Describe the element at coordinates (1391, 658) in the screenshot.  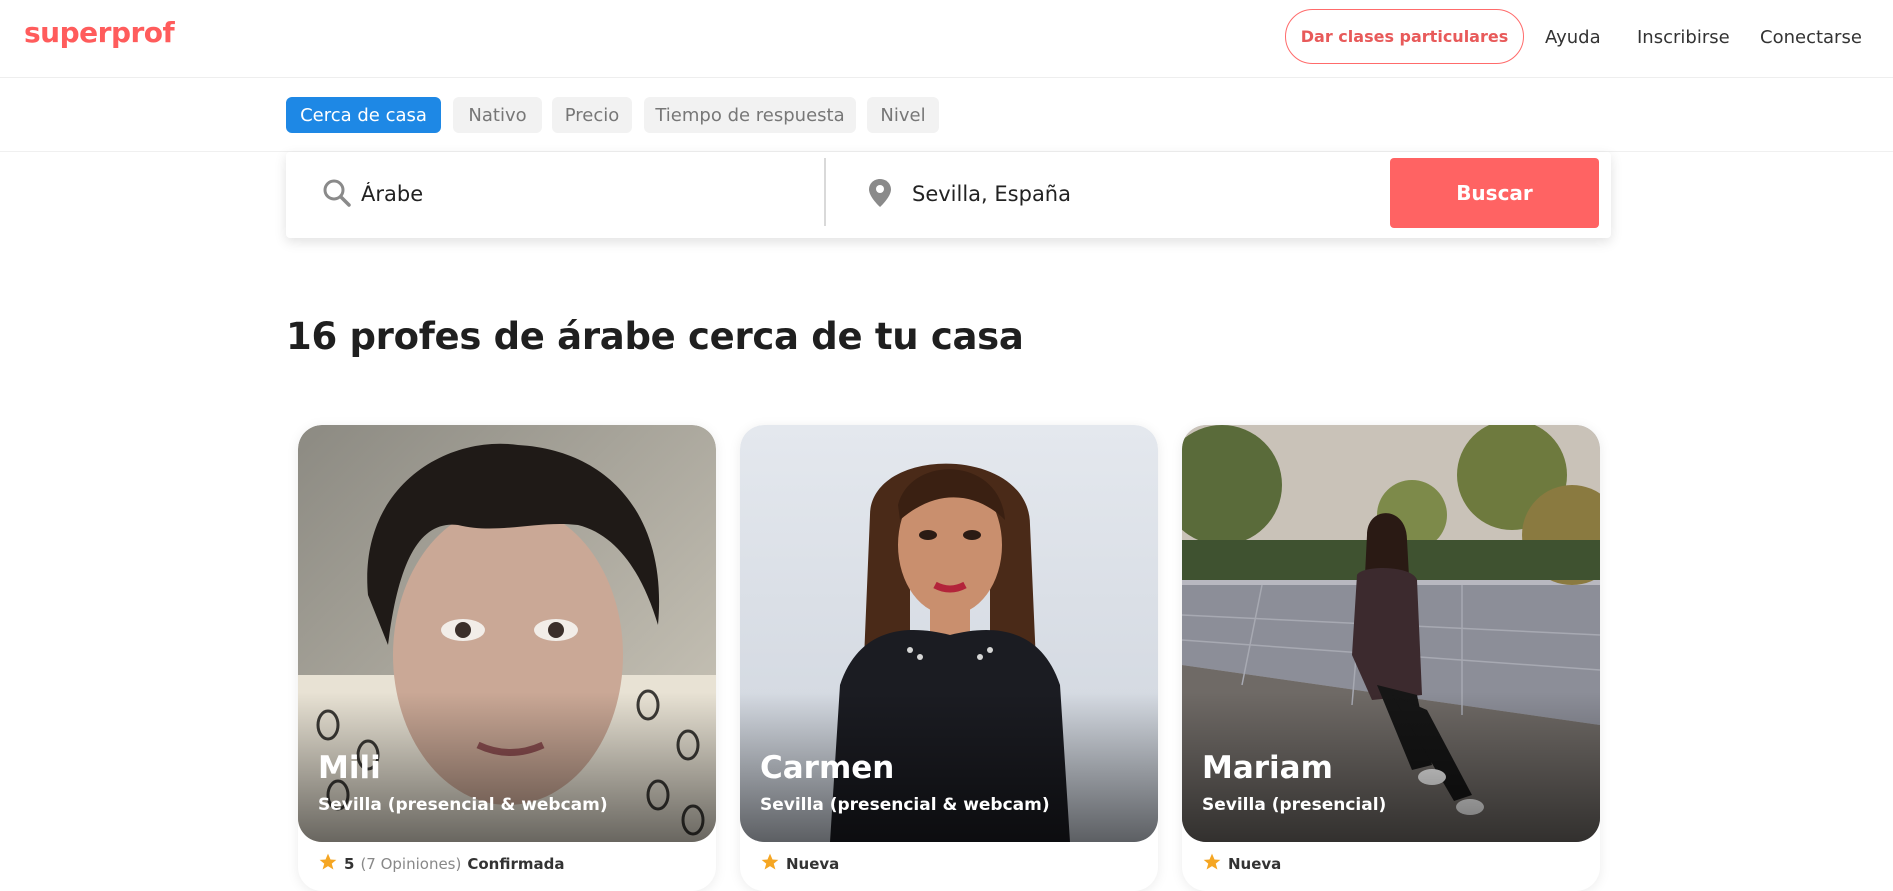
I see `tutor-card-mariam: Mariam Sevilla (presencial) Nueva` at that location.